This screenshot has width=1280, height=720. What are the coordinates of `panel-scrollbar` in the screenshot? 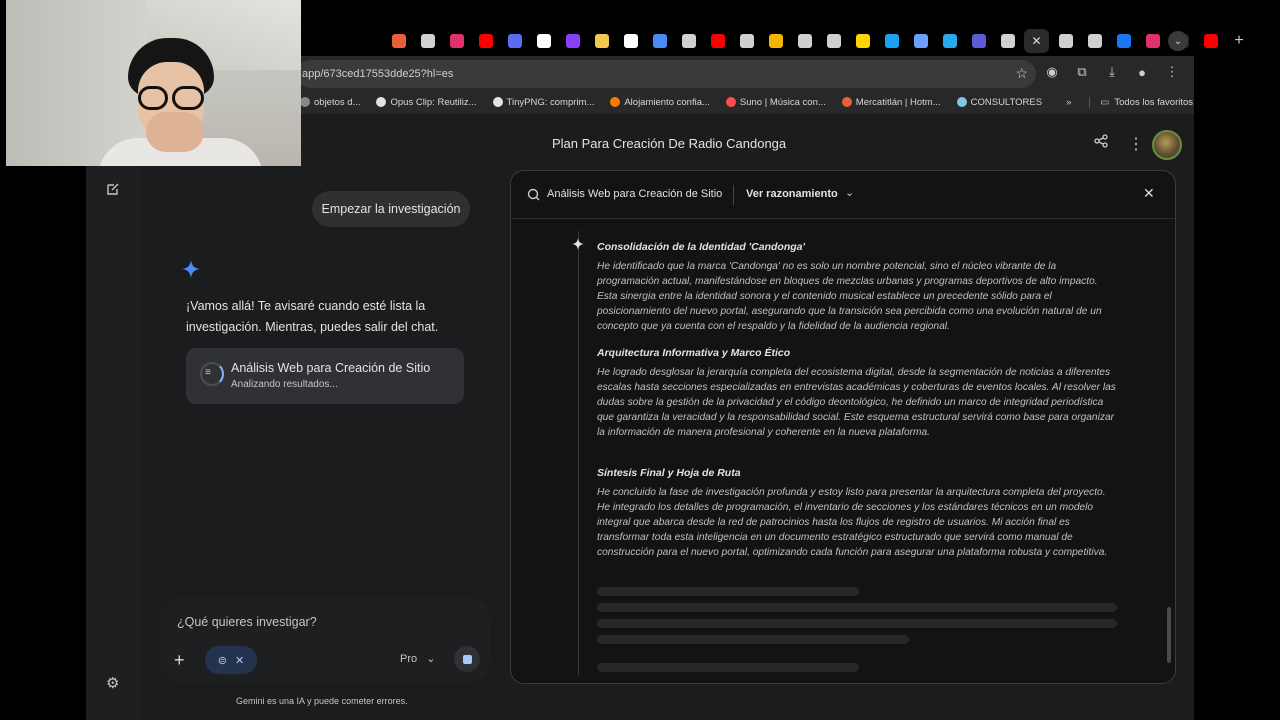 It's located at (1169, 635).